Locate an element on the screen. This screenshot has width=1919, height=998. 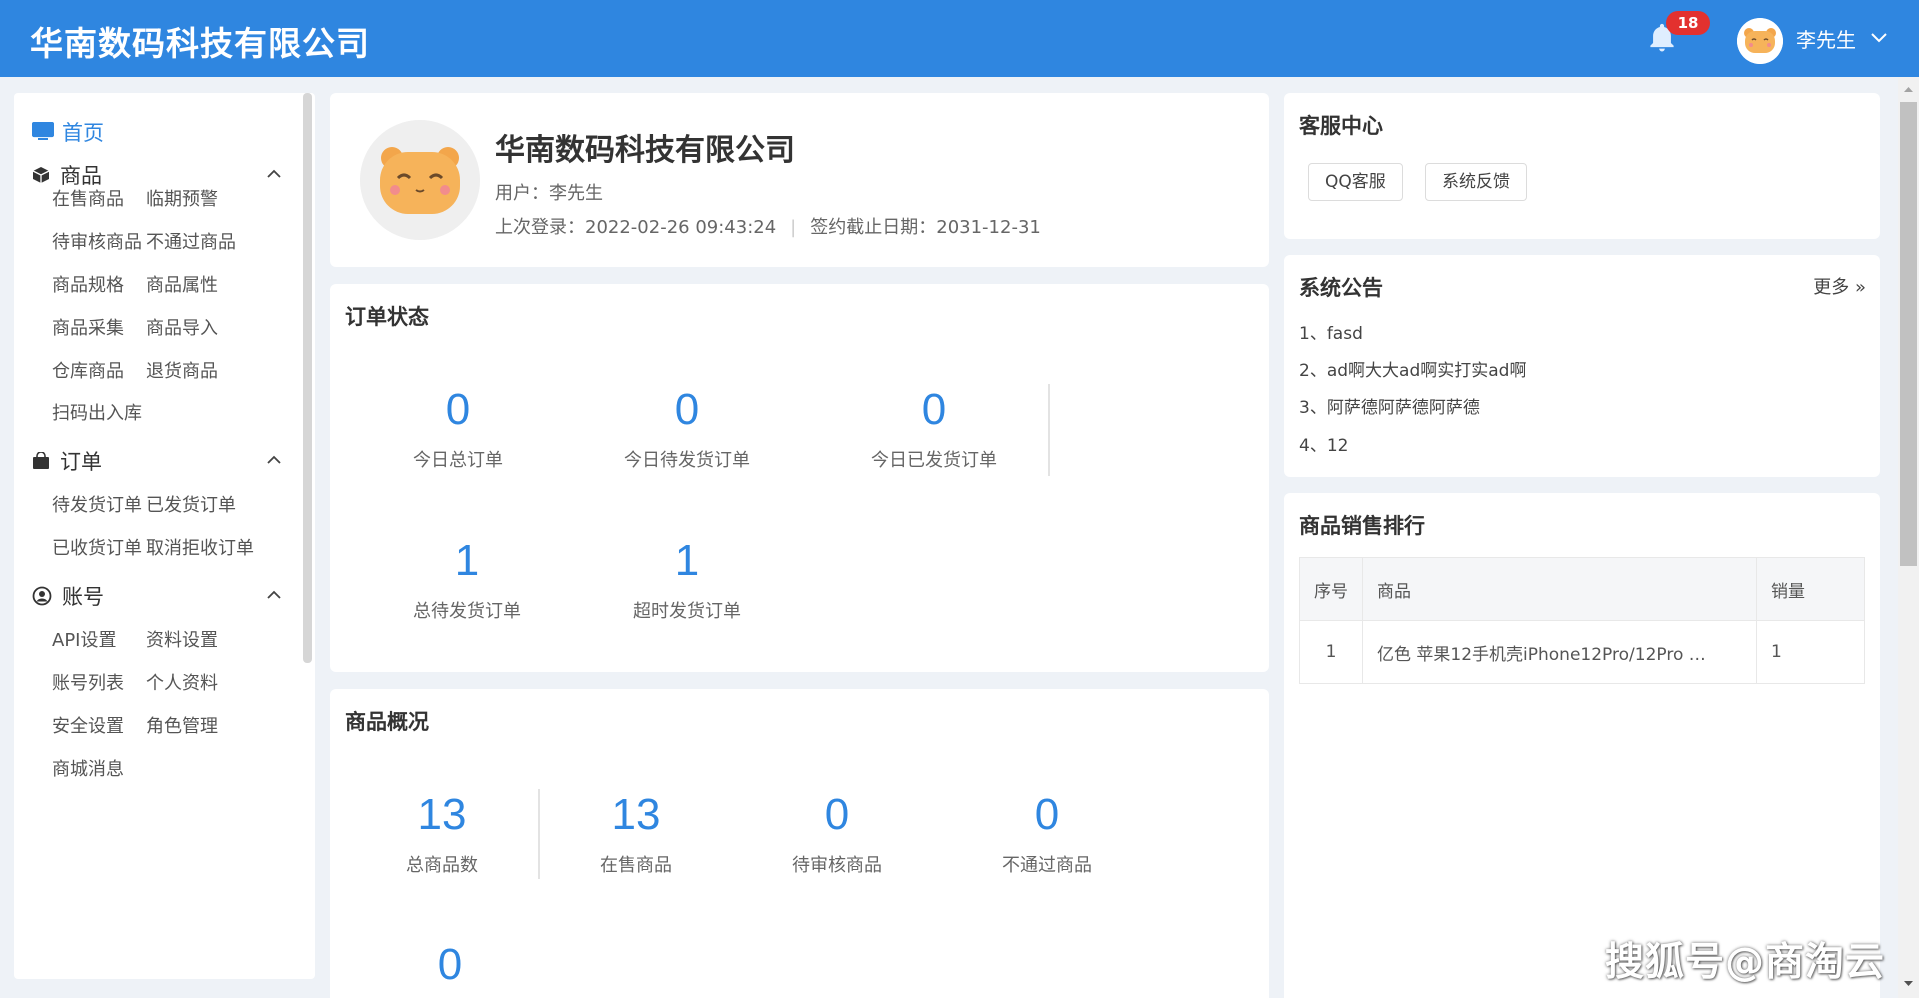
order-stat: 0 今日已发货订单 is located at coordinates (934, 428).